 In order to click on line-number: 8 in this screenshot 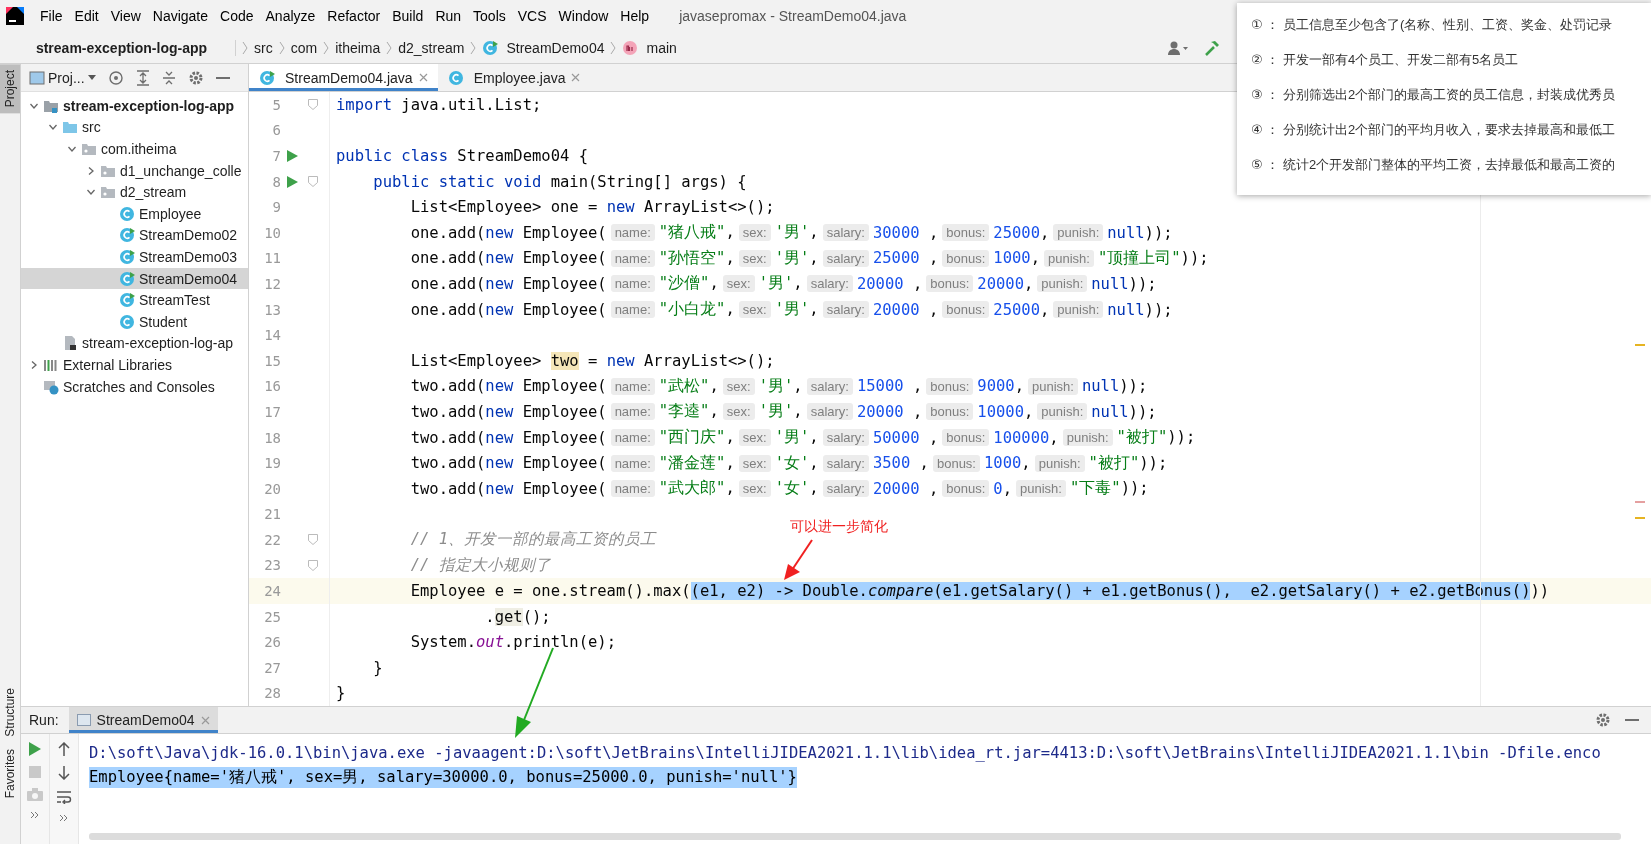, I will do `click(276, 181)`.